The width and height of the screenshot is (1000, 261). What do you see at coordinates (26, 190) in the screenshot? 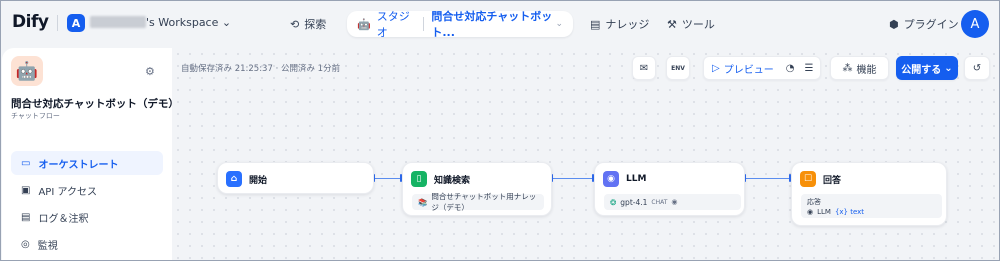
I see `terminal-icon: ▣` at bounding box center [26, 190].